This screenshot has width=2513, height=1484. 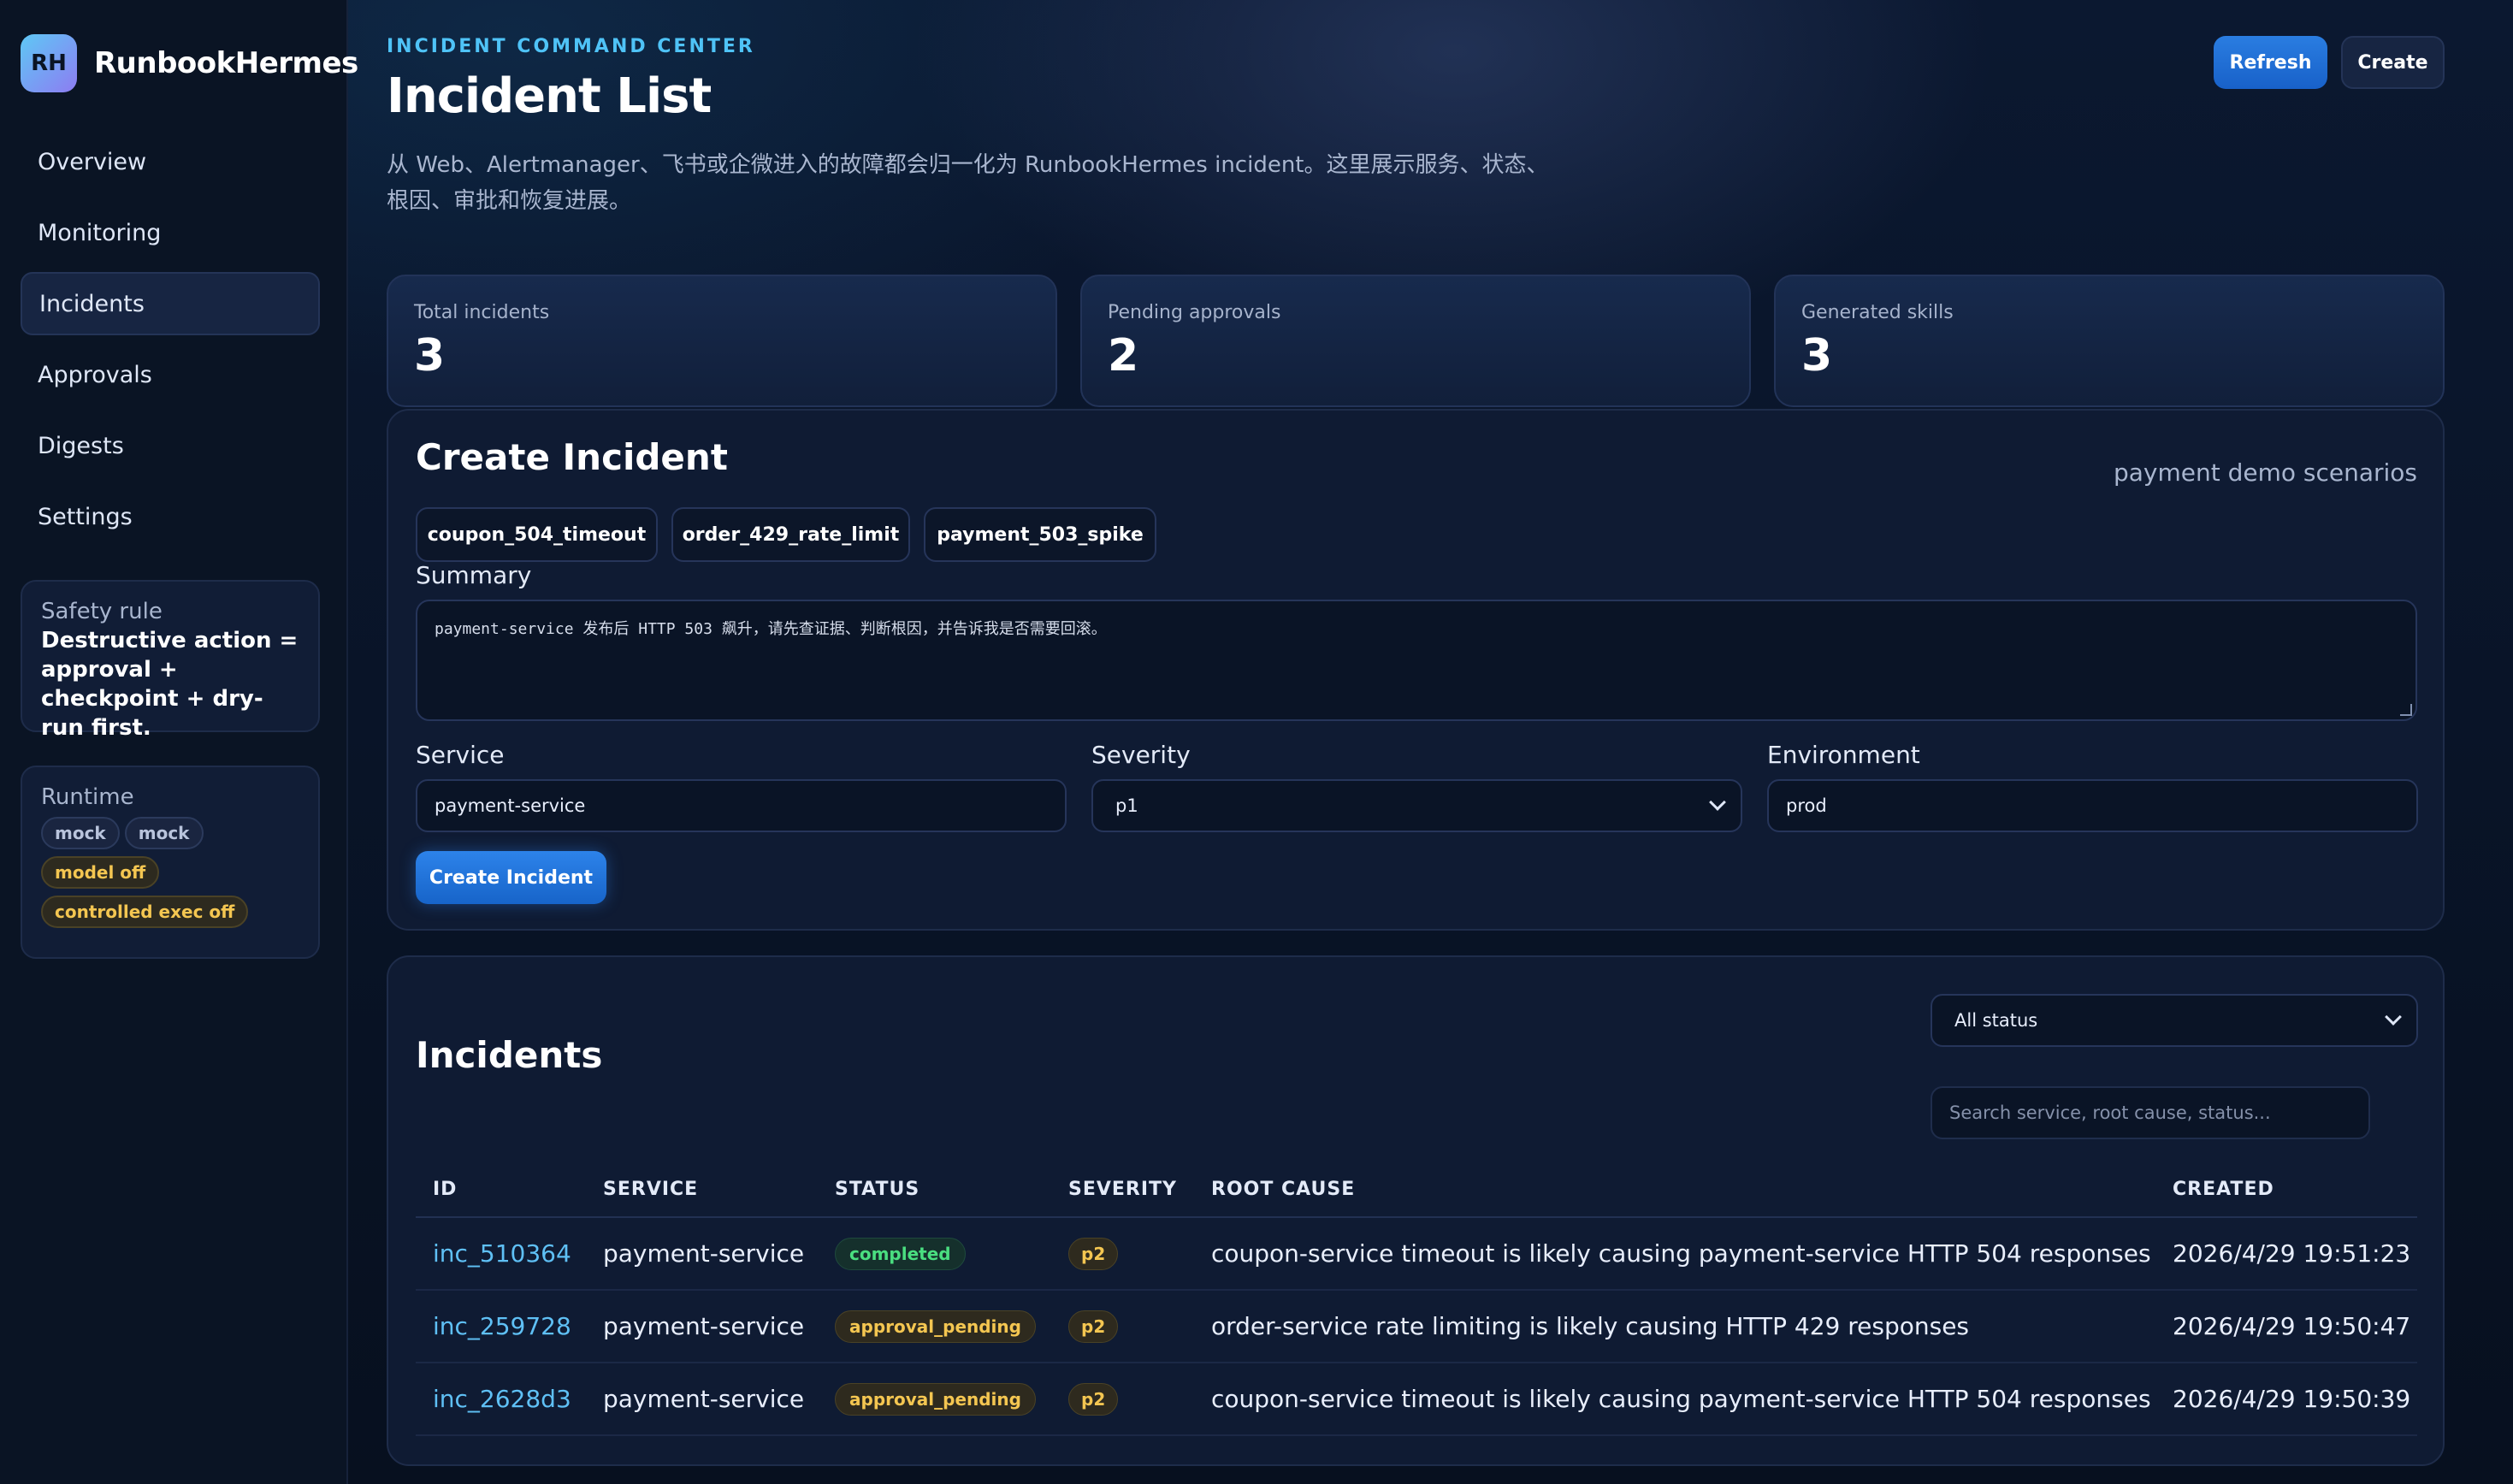 What do you see at coordinates (2406, 710) in the screenshot?
I see `resize-handle-icon` at bounding box center [2406, 710].